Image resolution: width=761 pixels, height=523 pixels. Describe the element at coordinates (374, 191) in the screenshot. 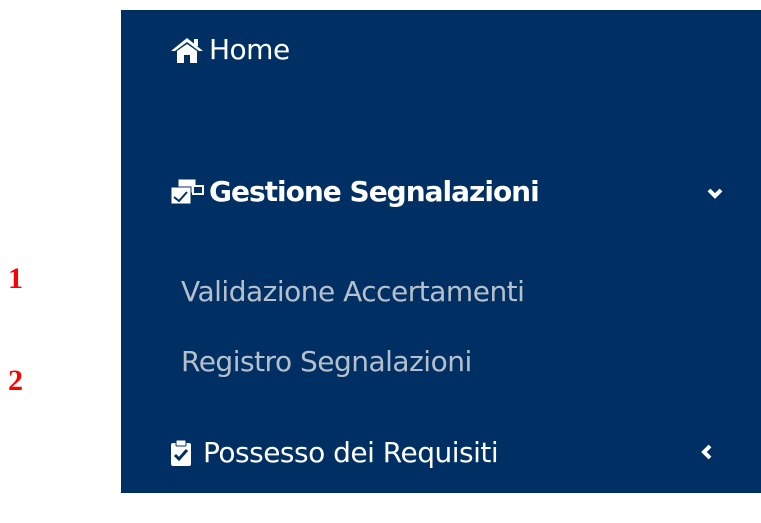

I see `sidebar-item-label: Gestione Segnalazioni` at that location.